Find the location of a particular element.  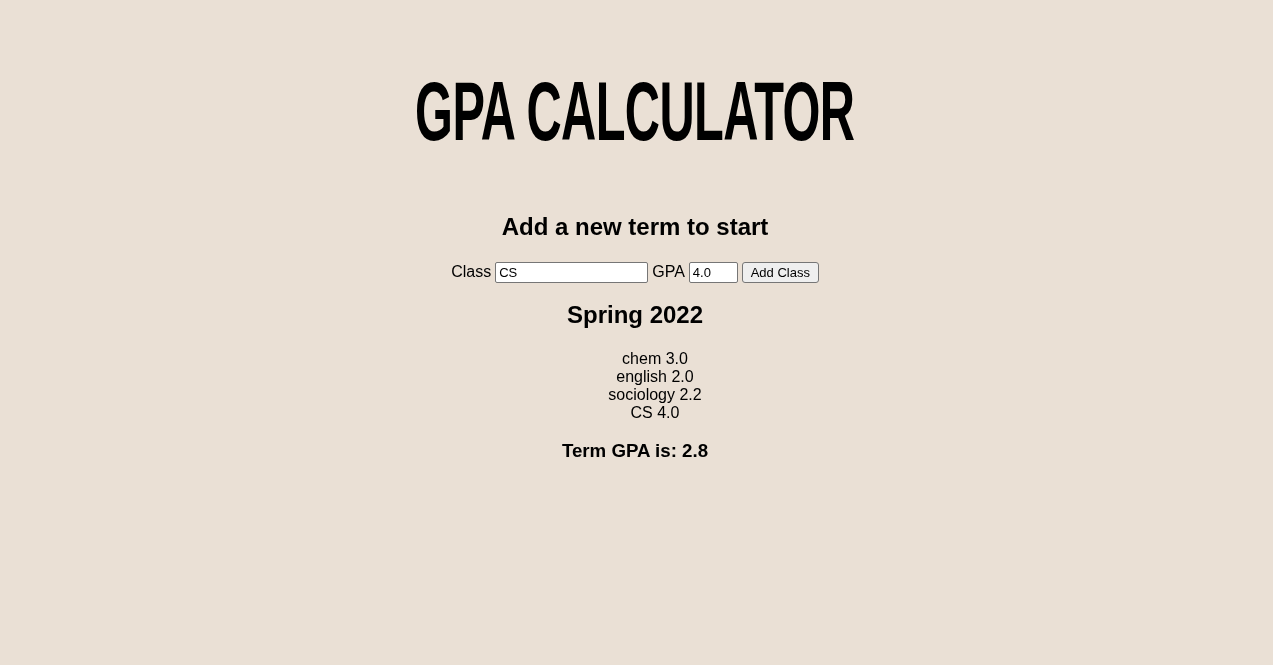

class-entry: english 2.0 is located at coordinates (655, 376).